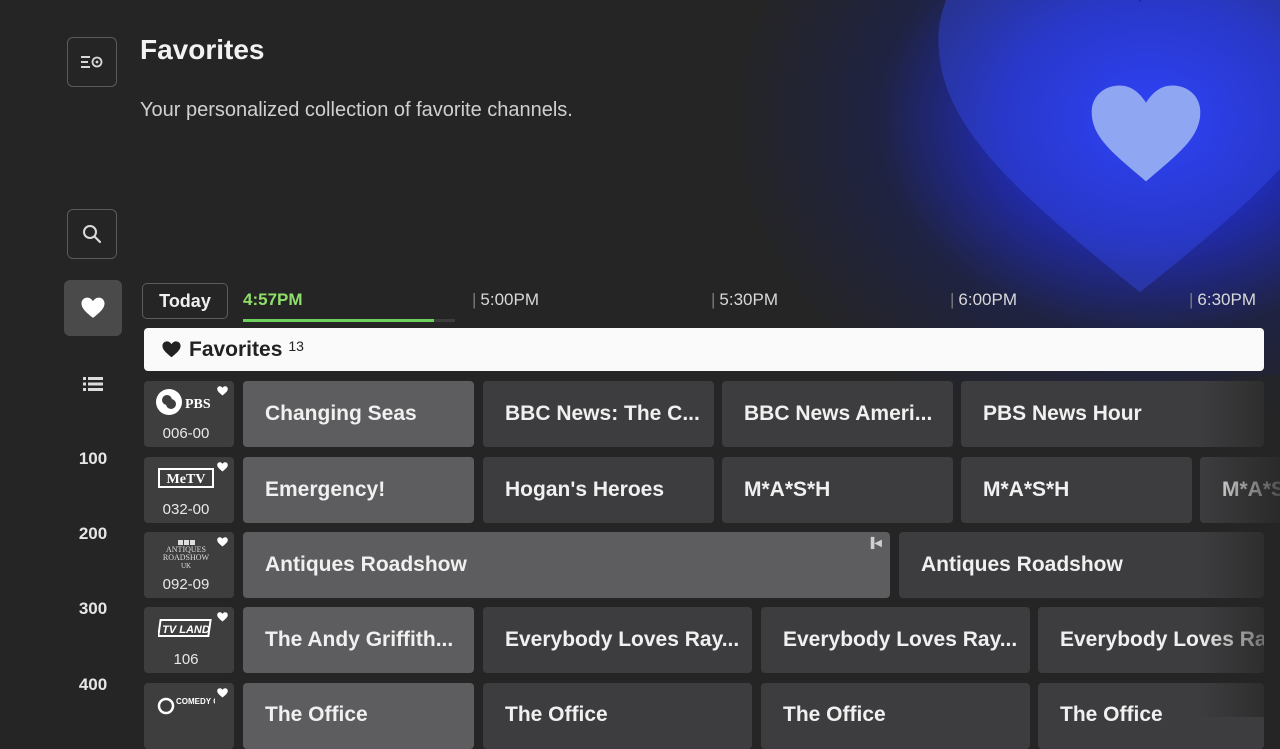 This screenshot has height=749, width=1280. I want to click on channel-jump-200: 200, so click(93, 534).